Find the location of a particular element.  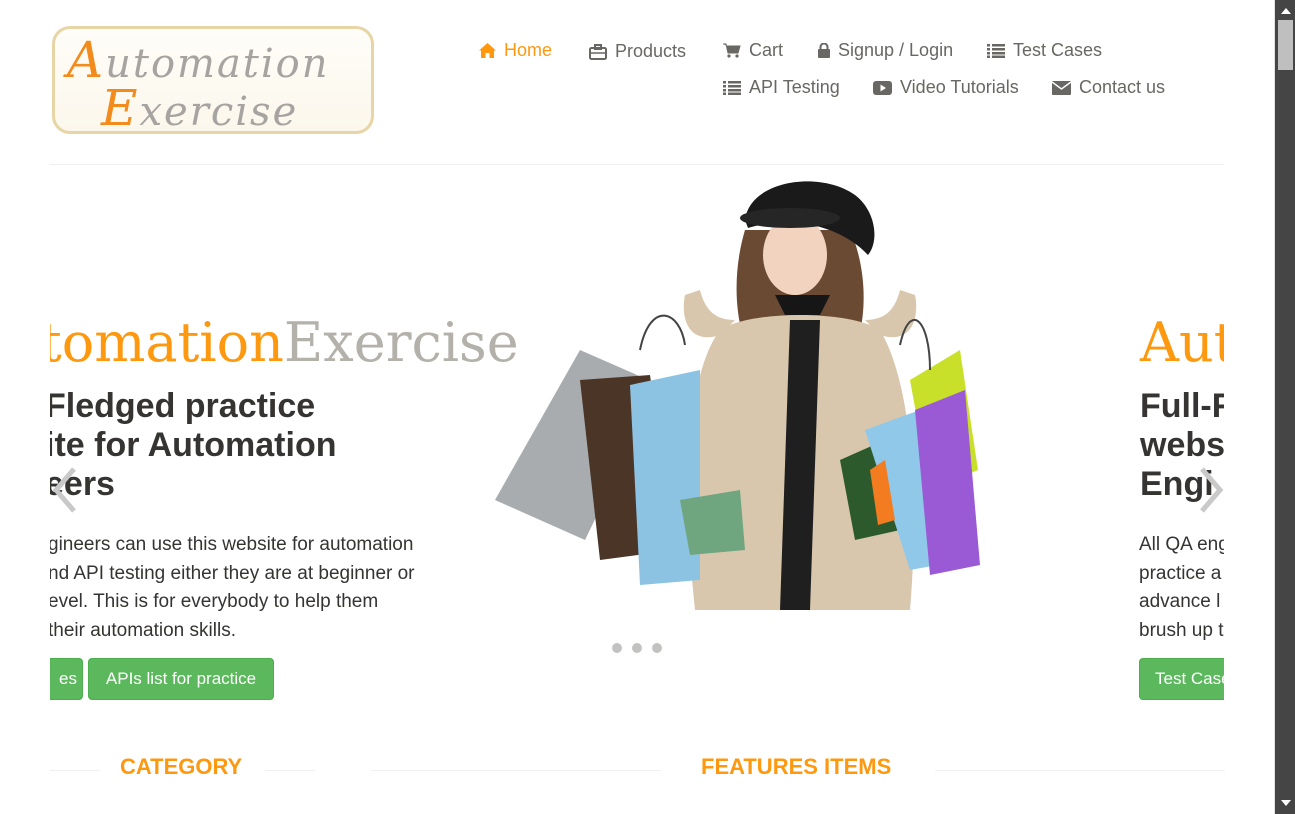

nav-contact-us: Contact us is located at coordinates (1108, 87).